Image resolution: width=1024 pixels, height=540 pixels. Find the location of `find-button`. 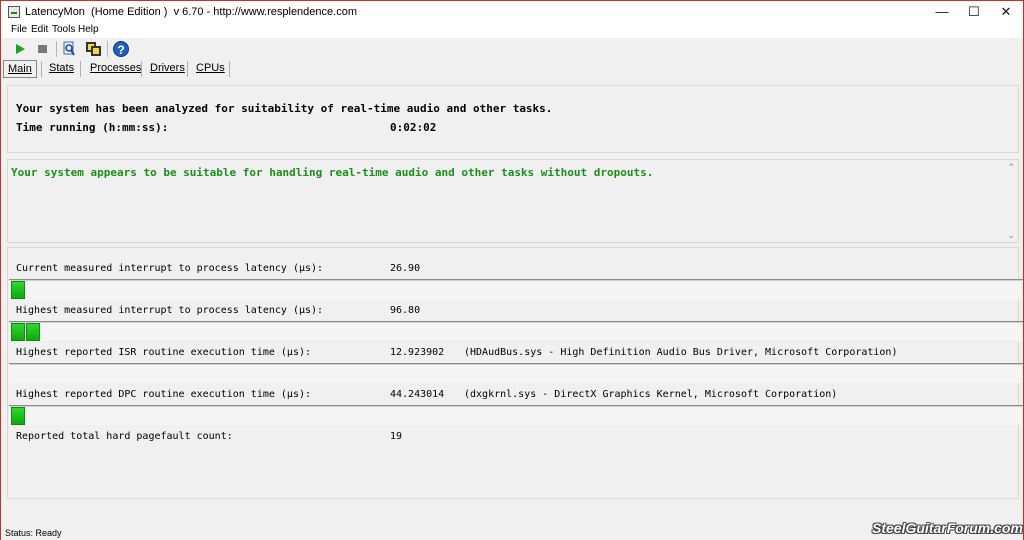

find-button is located at coordinates (69, 49).